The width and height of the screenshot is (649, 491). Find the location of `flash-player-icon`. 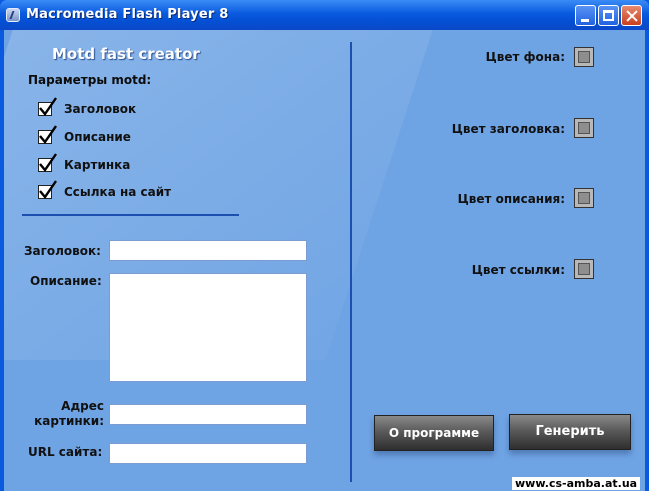

flash-player-icon is located at coordinates (13, 15).